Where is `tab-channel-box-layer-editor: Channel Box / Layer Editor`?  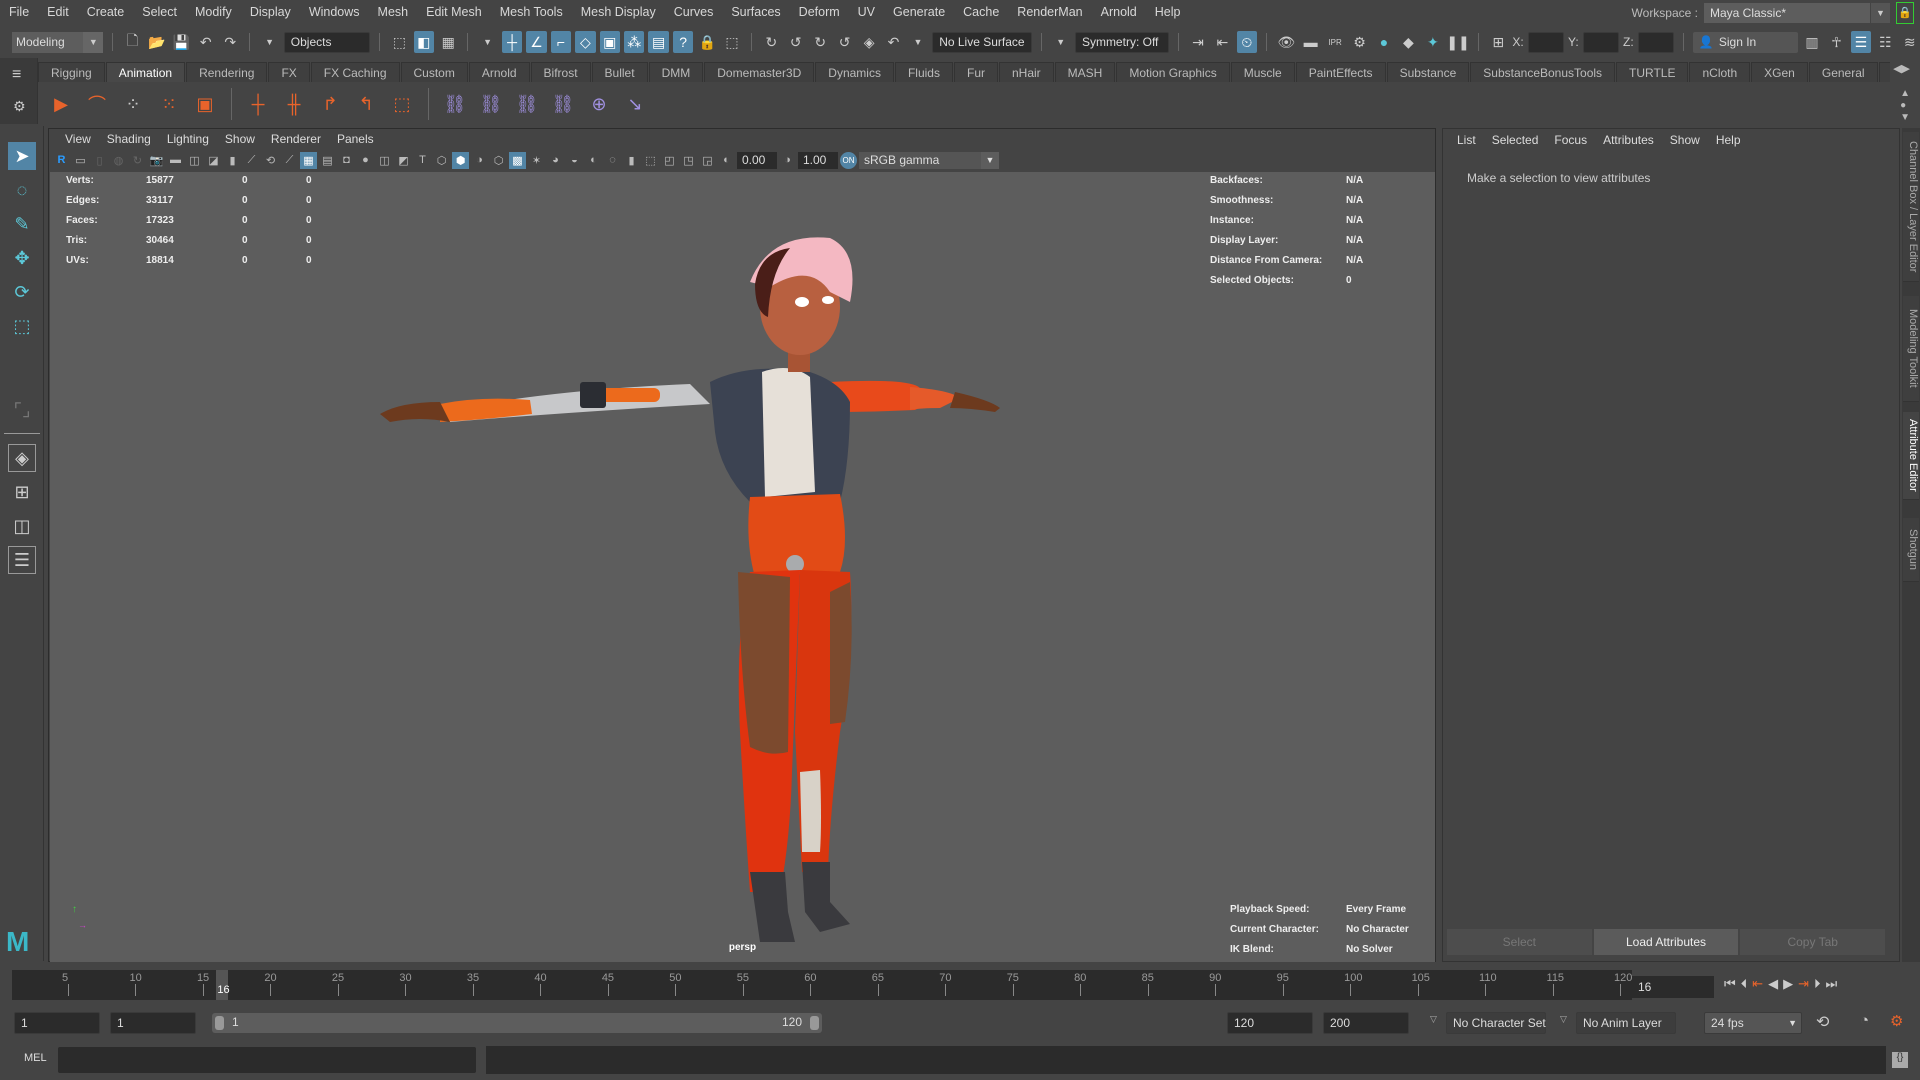 tab-channel-box-layer-editor: Channel Box / Layer Editor is located at coordinates (1911, 207).